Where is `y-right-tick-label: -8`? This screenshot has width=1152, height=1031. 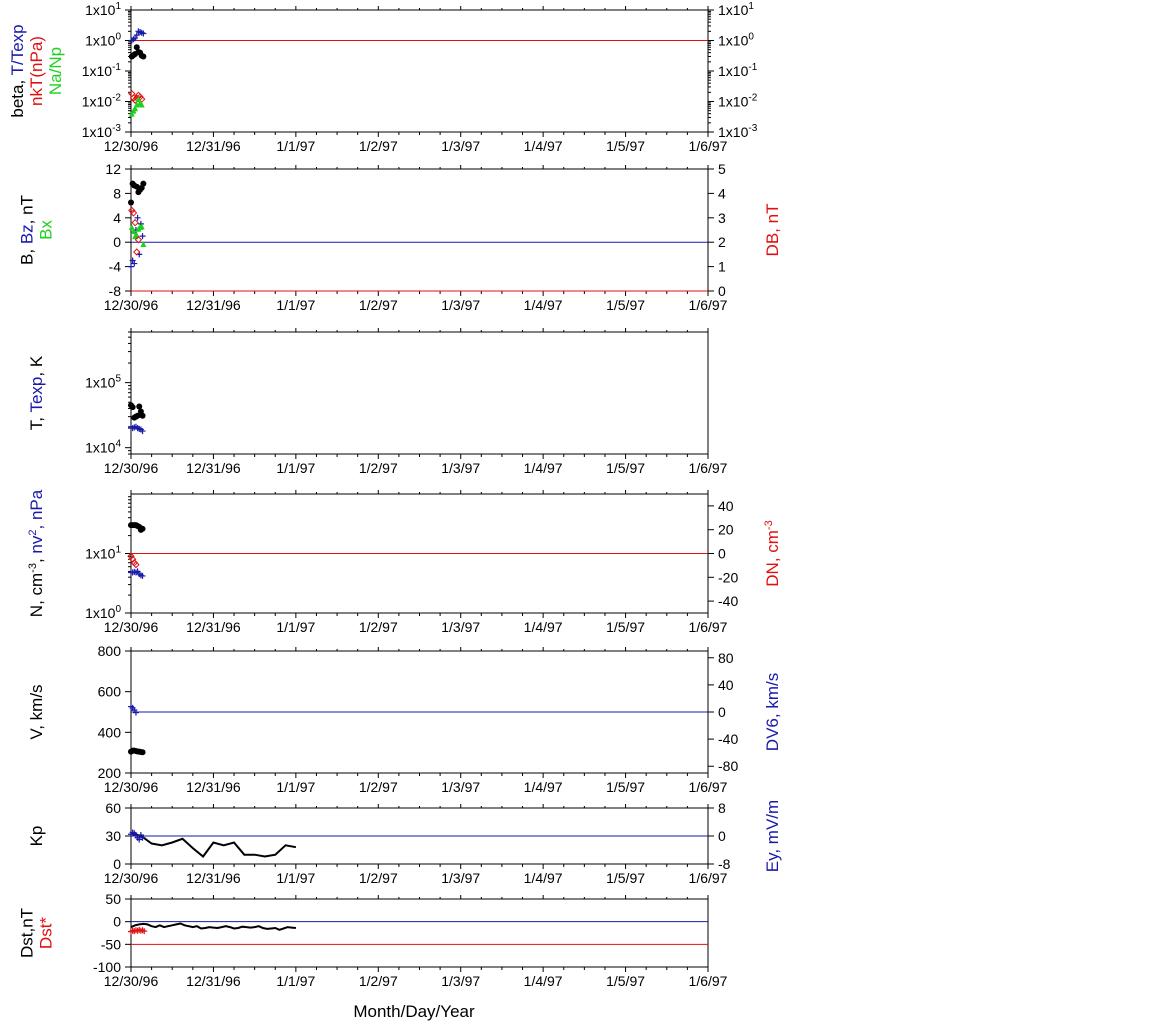
y-right-tick-label: -8 is located at coordinates (724, 864).